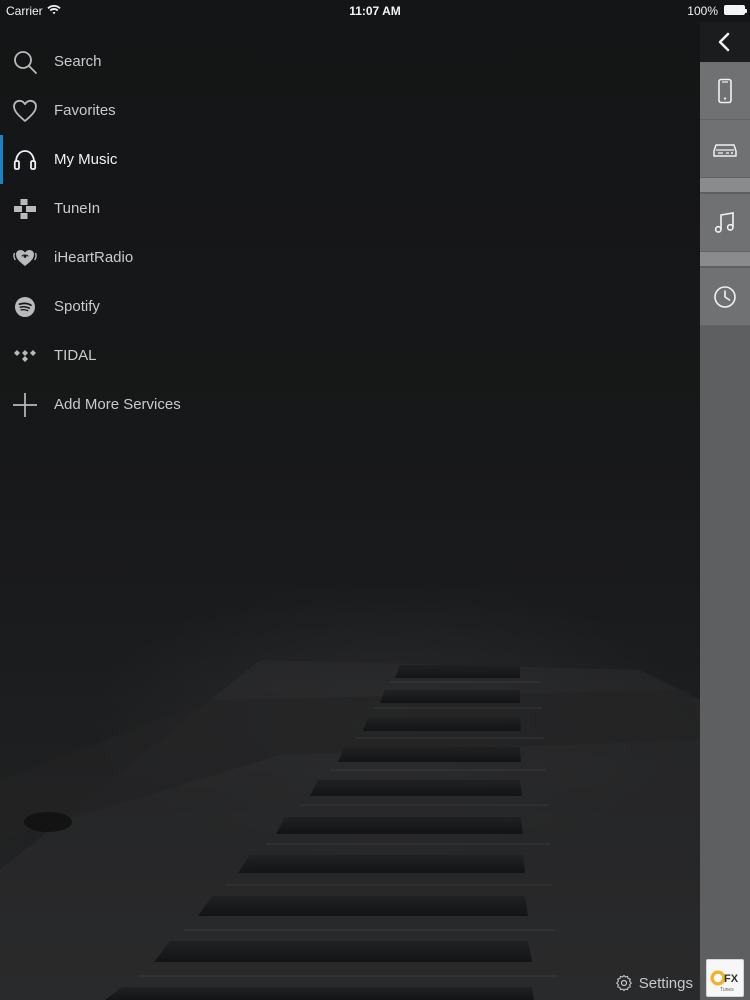  Describe the element at coordinates (25, 209) in the screenshot. I see `tunein-icon` at that location.